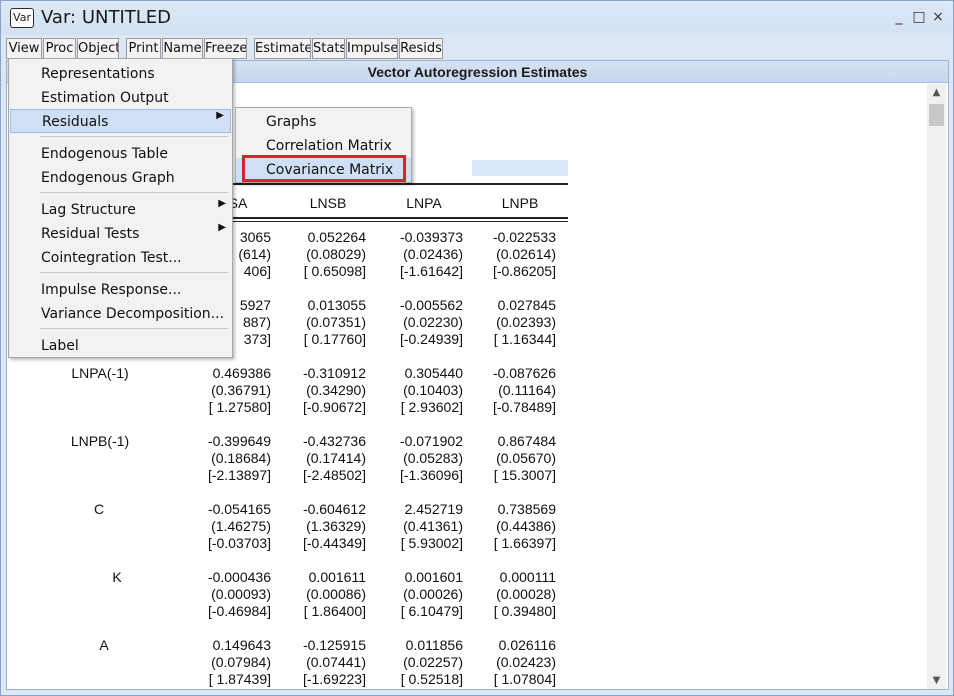 This screenshot has height=696, width=954. I want to click on selected-cell, so click(520, 168).